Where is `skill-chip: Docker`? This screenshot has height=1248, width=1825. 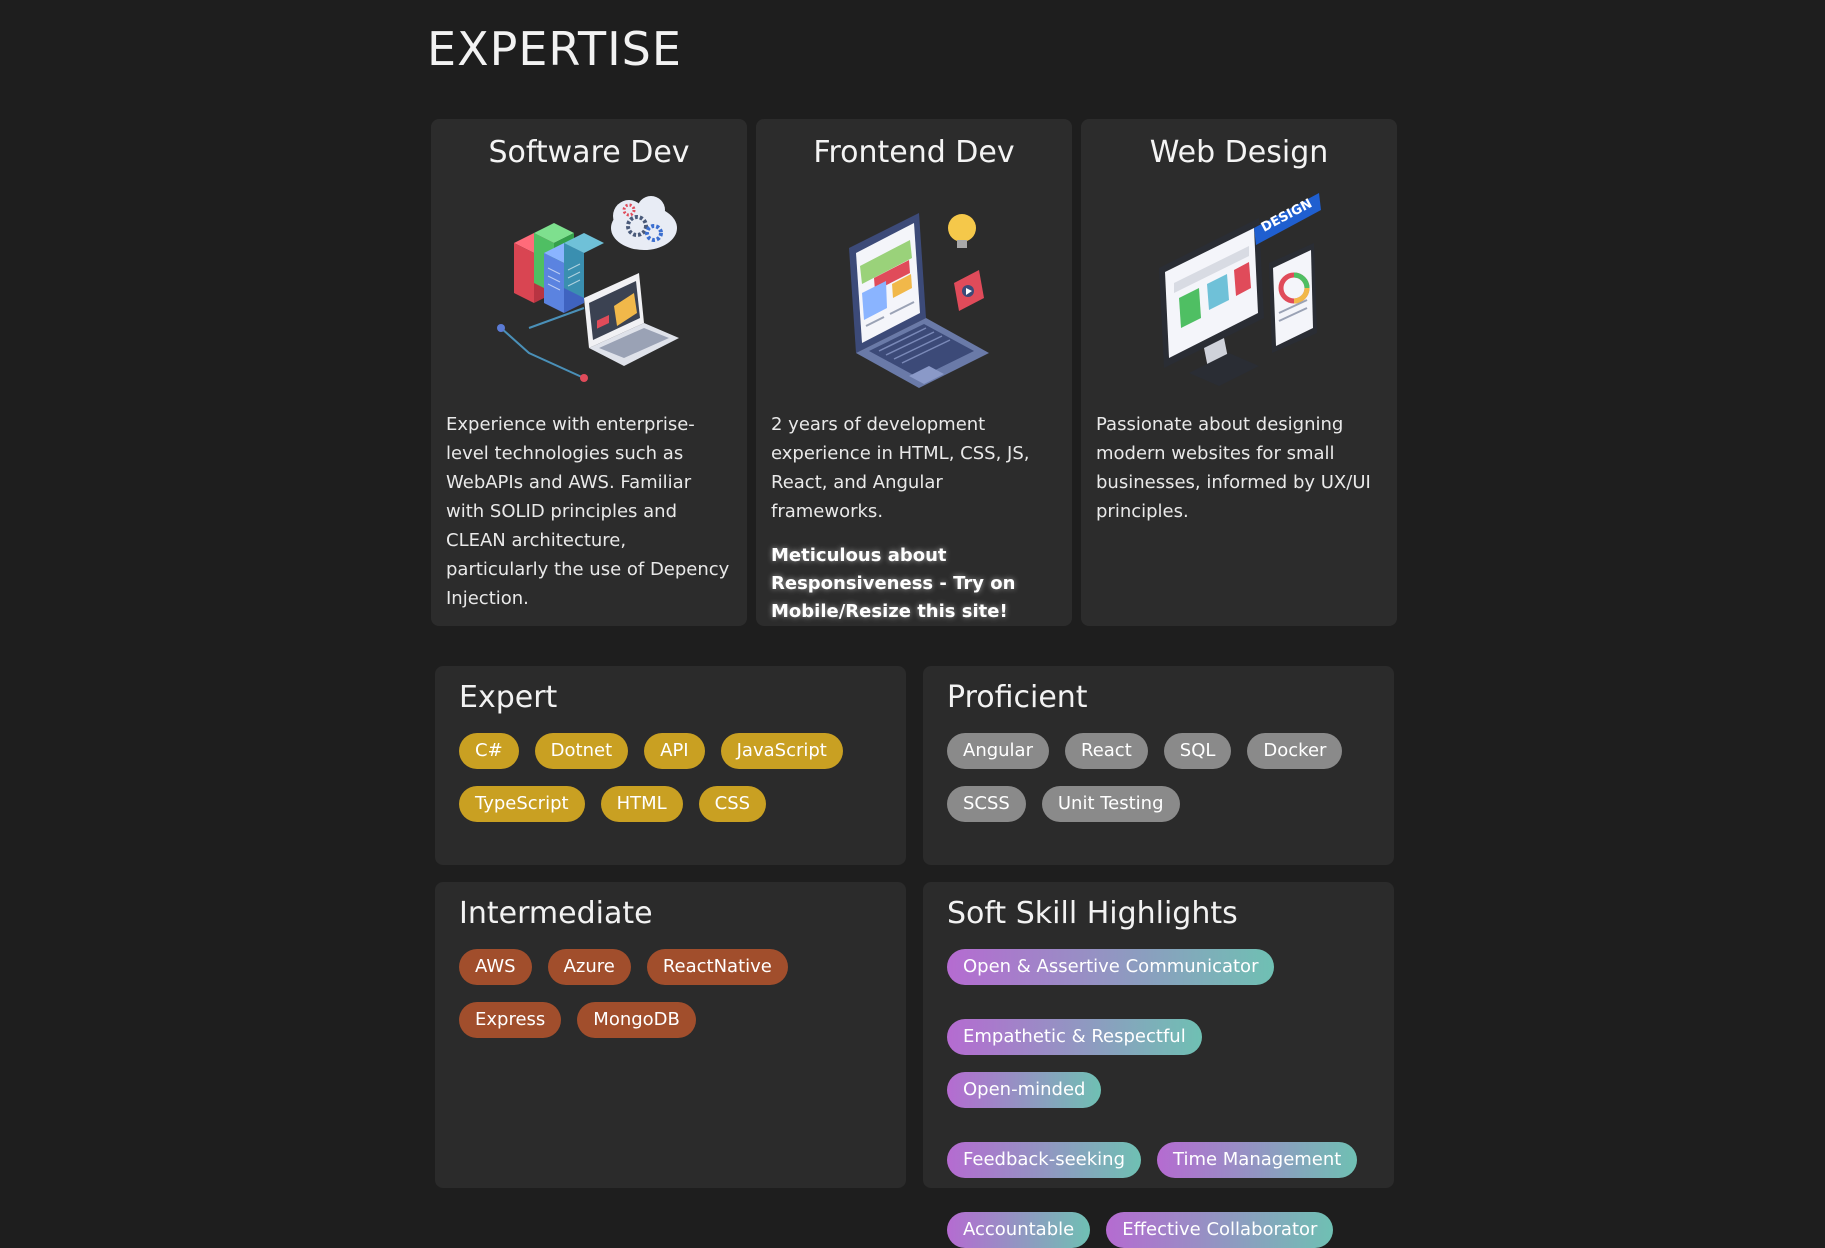 skill-chip: Docker is located at coordinates (1295, 751).